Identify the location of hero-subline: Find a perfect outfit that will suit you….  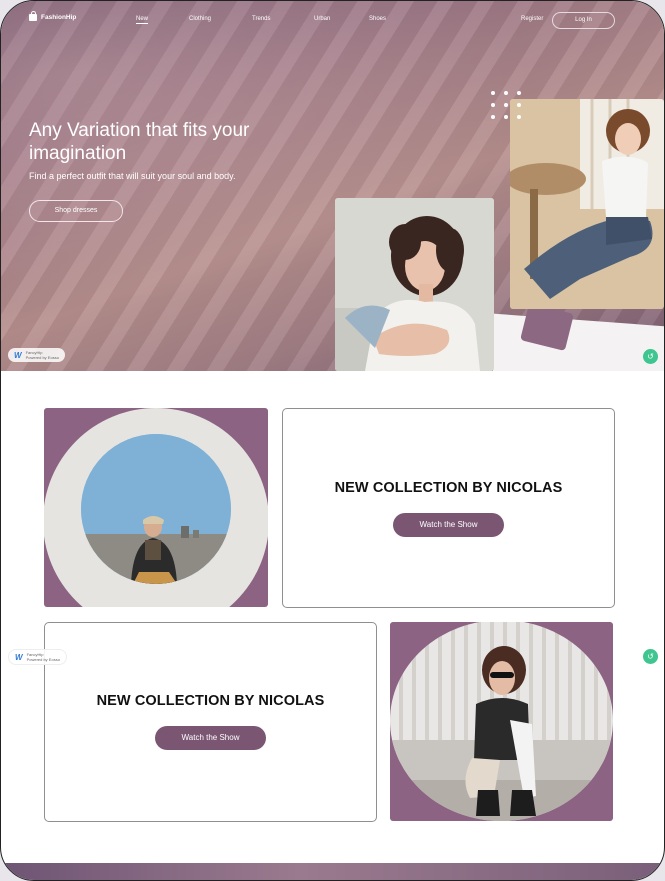
(132, 176).